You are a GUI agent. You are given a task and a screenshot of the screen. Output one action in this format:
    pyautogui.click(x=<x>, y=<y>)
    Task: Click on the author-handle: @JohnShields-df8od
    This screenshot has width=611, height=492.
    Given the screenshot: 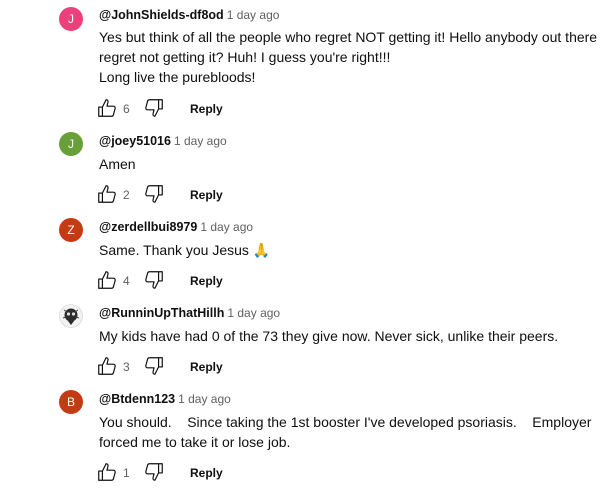 What is the action you would take?
    pyautogui.click(x=161, y=15)
    